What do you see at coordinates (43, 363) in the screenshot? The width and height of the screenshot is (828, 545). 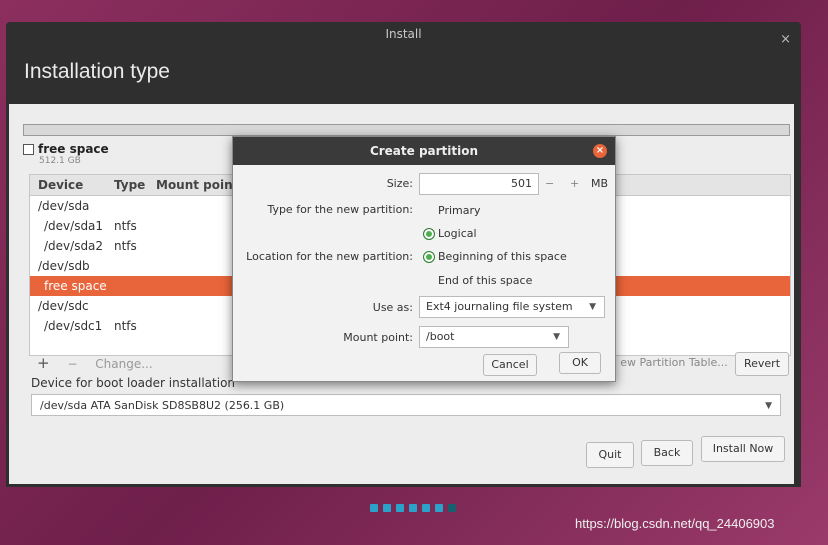 I see `add-partition-button: +` at bounding box center [43, 363].